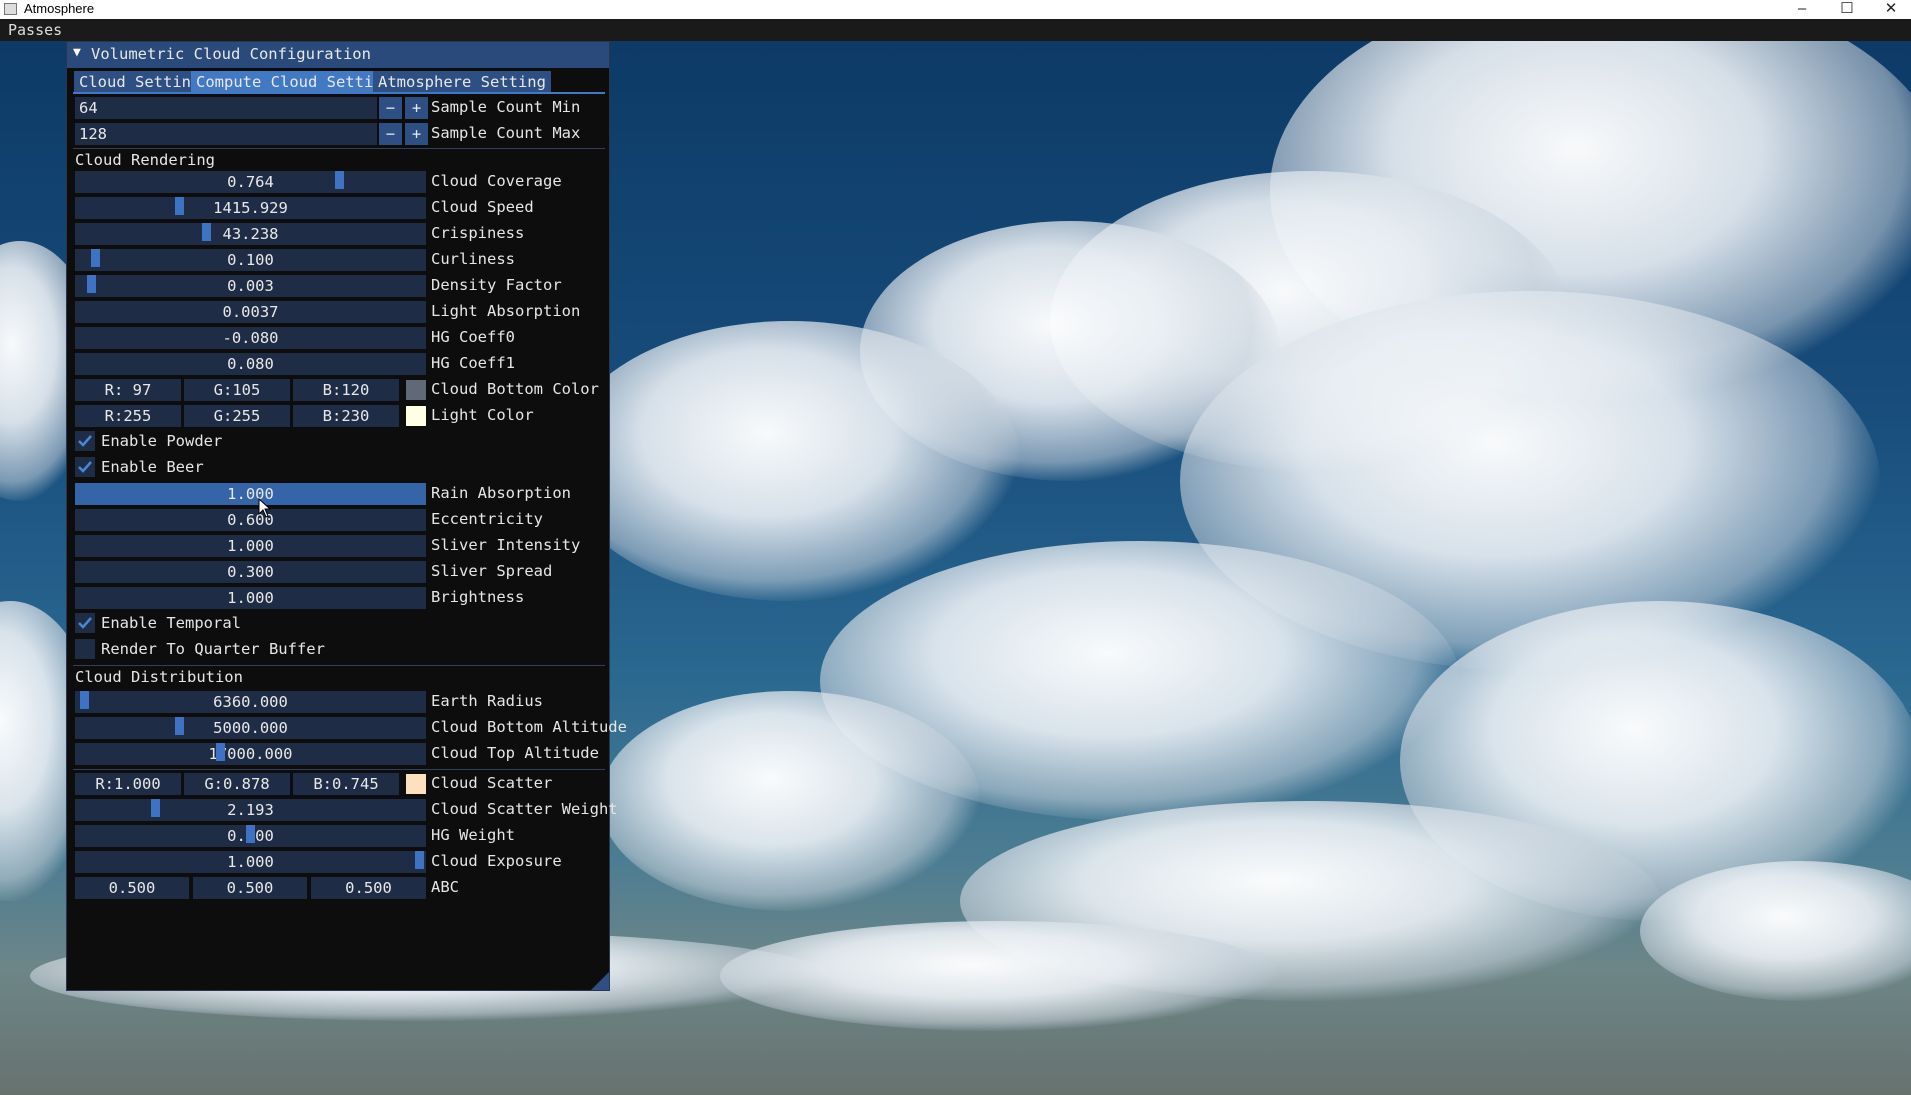 This screenshot has height=1095, width=1911. What do you see at coordinates (35, 30) in the screenshot?
I see `menu-passes: Passes` at bounding box center [35, 30].